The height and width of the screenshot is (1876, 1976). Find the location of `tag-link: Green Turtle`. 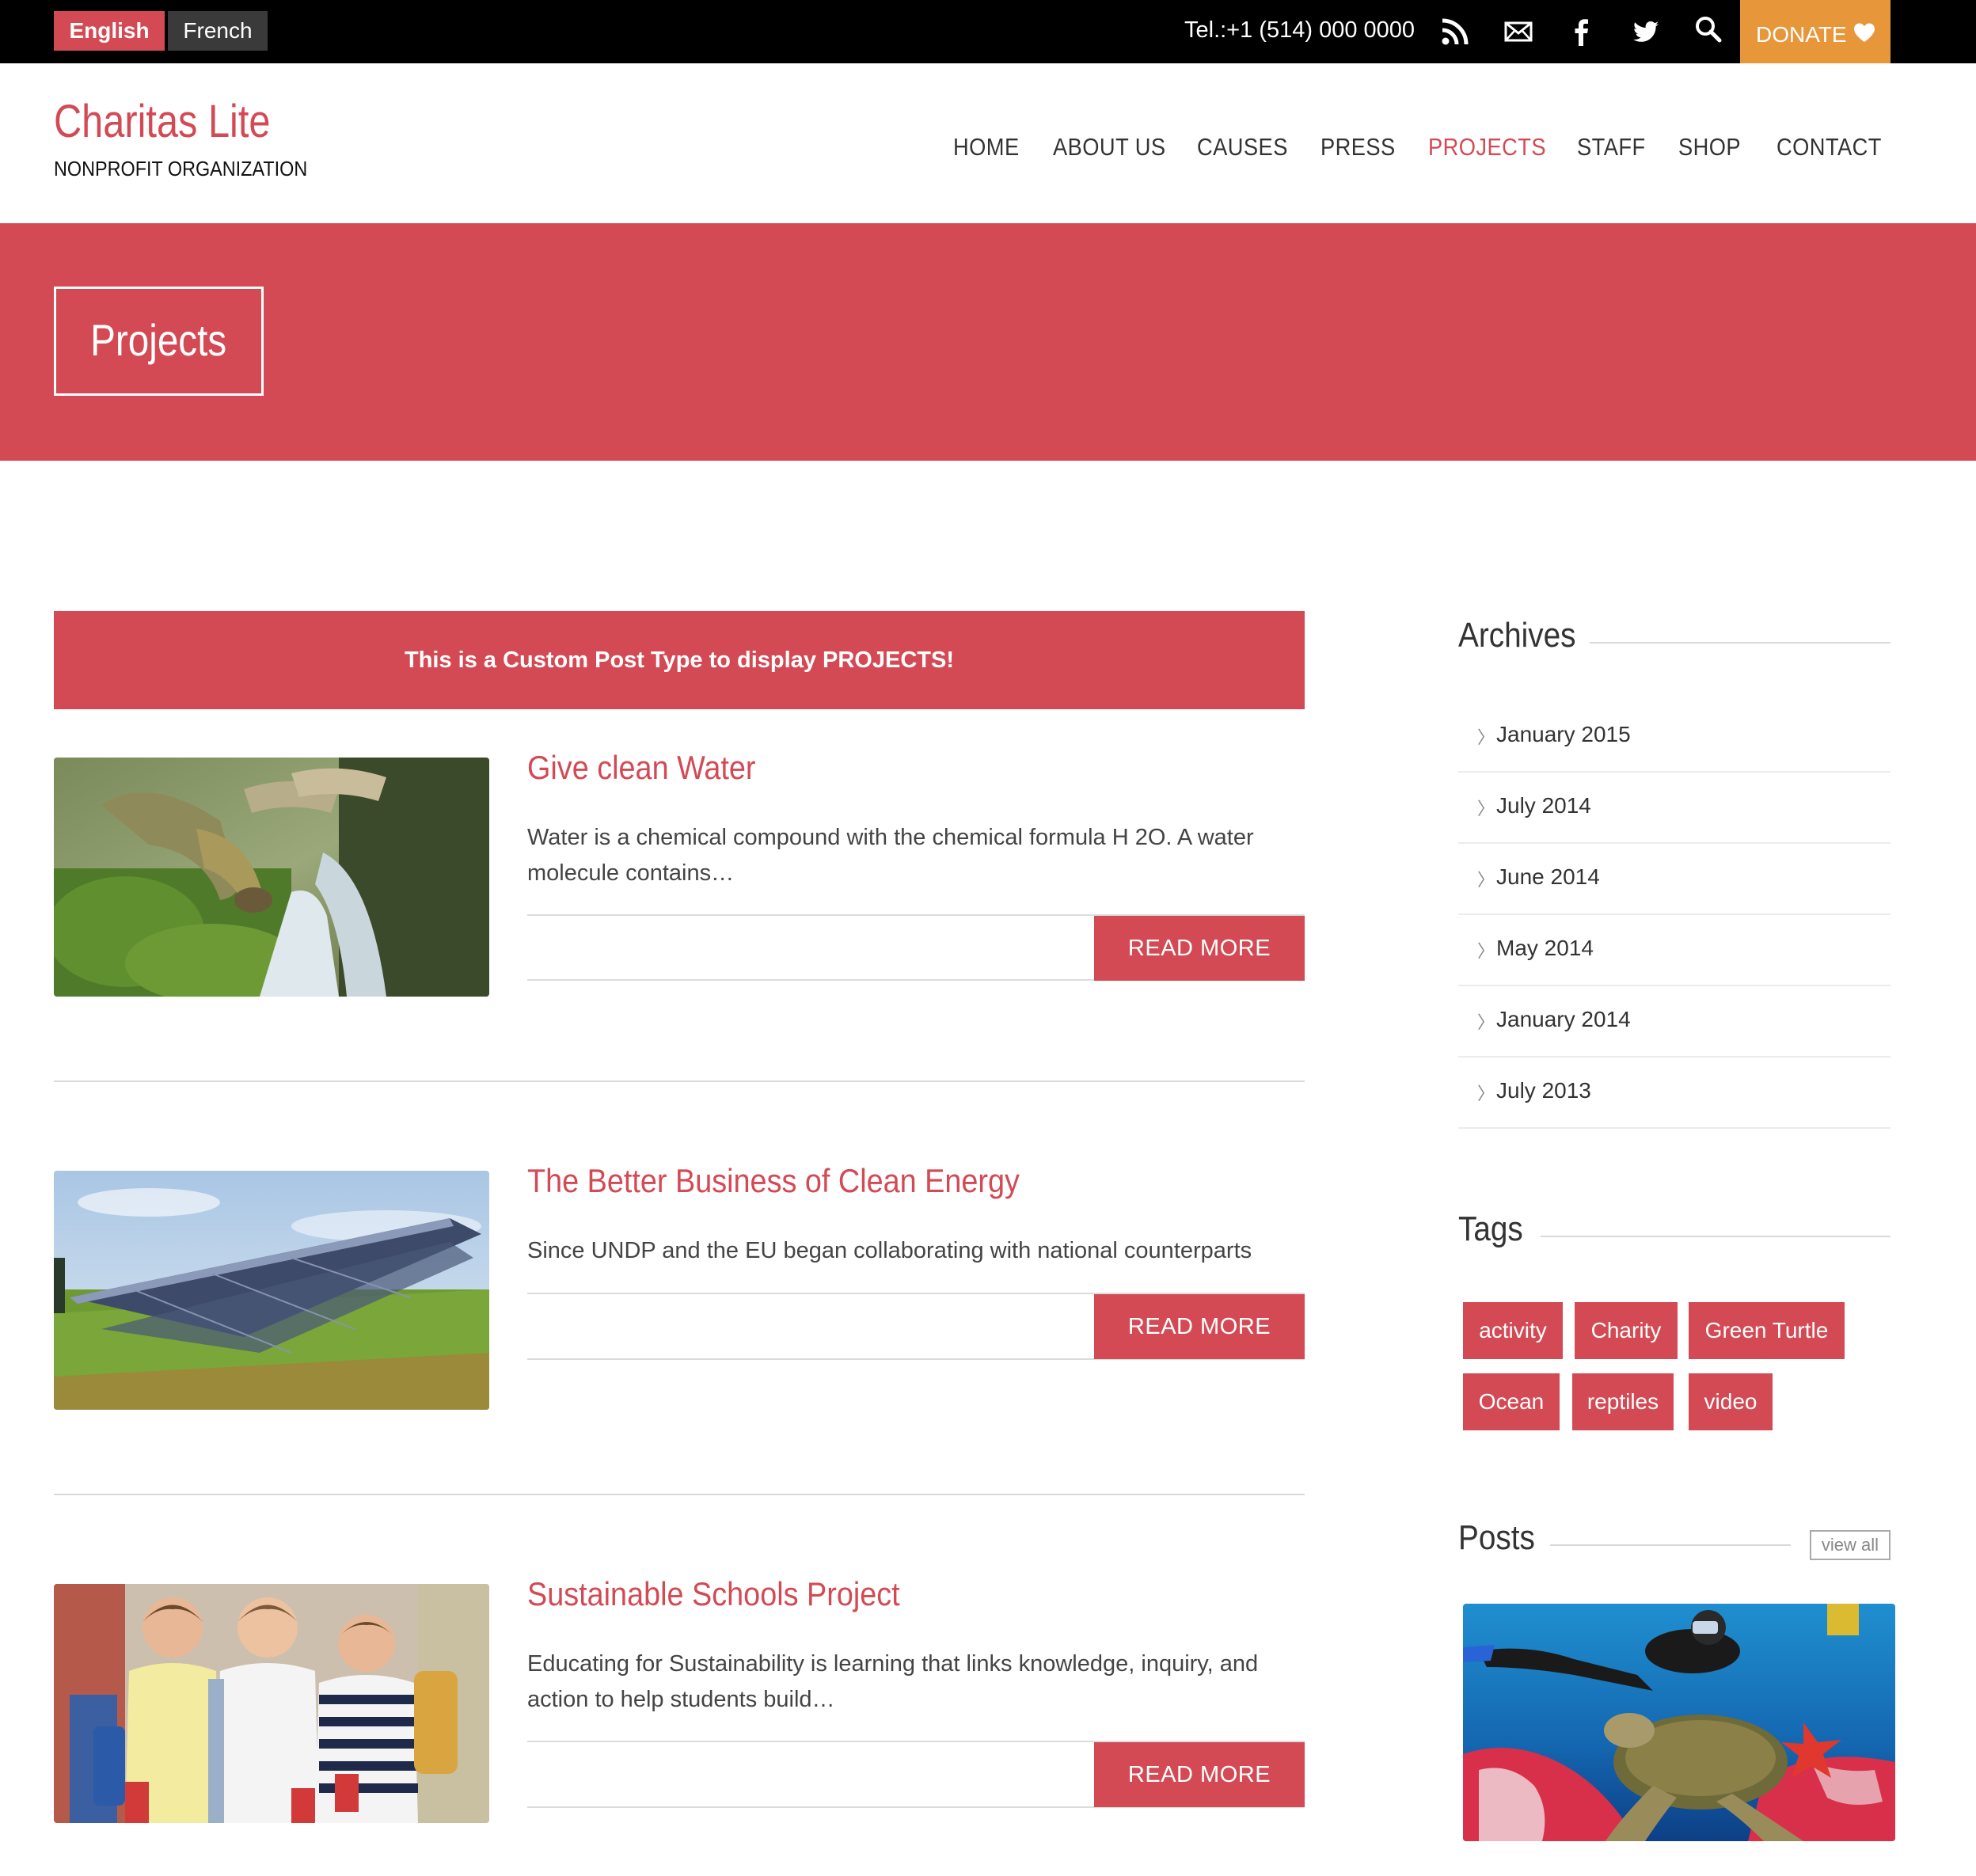

tag-link: Green Turtle is located at coordinates (1767, 1330).